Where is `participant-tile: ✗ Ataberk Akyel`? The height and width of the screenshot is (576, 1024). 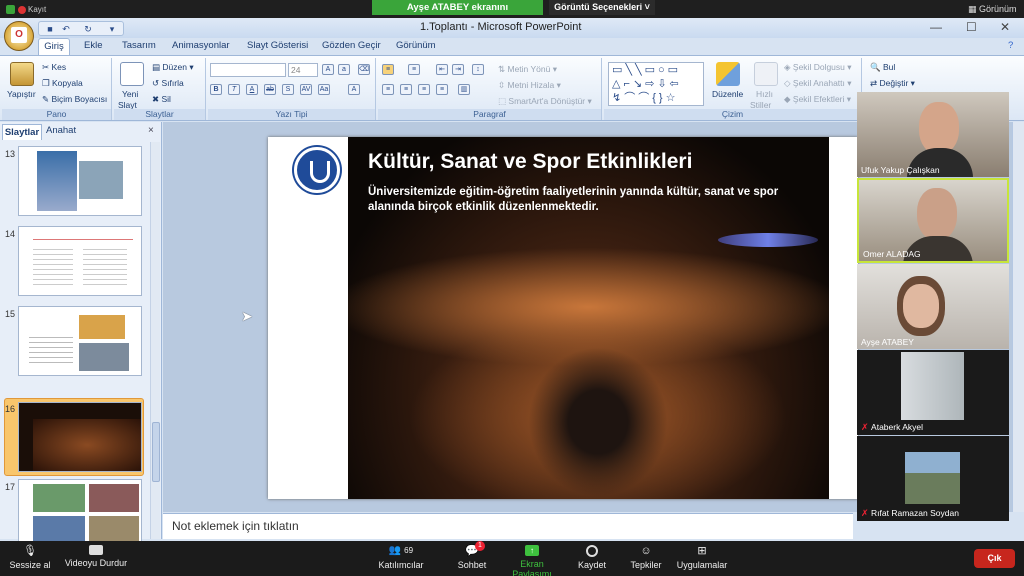
participant-tile: ✗ Ataberk Akyel is located at coordinates (933, 392).